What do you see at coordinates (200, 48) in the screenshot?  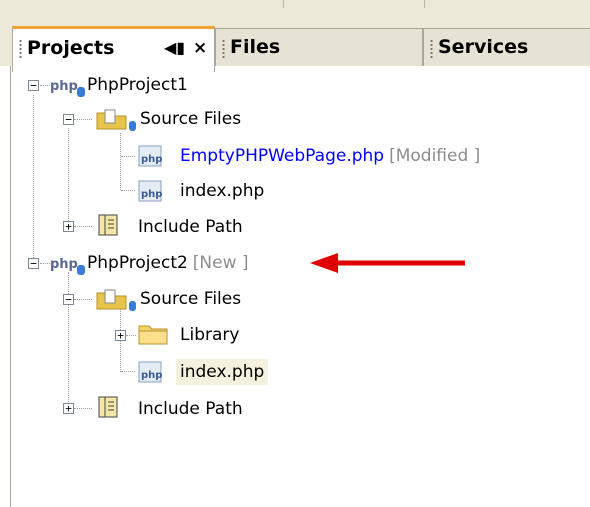 I see `close-icon: ×` at bounding box center [200, 48].